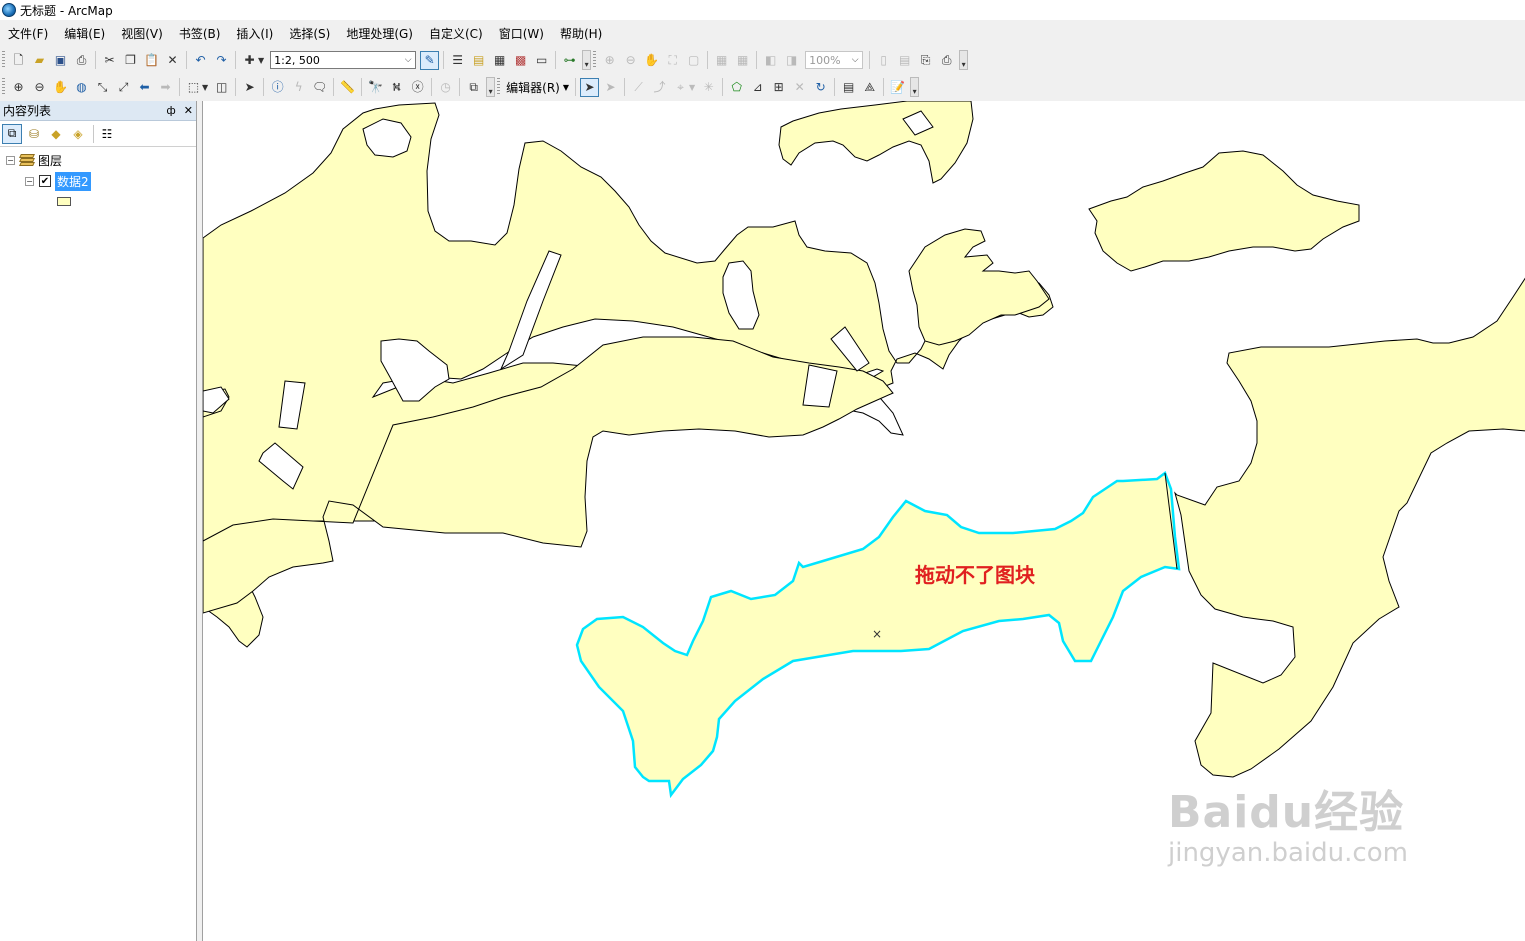 This screenshot has width=1525, height=941. Describe the element at coordinates (298, 87) in the screenshot. I see `hyperlink-icon: ϟ` at that location.